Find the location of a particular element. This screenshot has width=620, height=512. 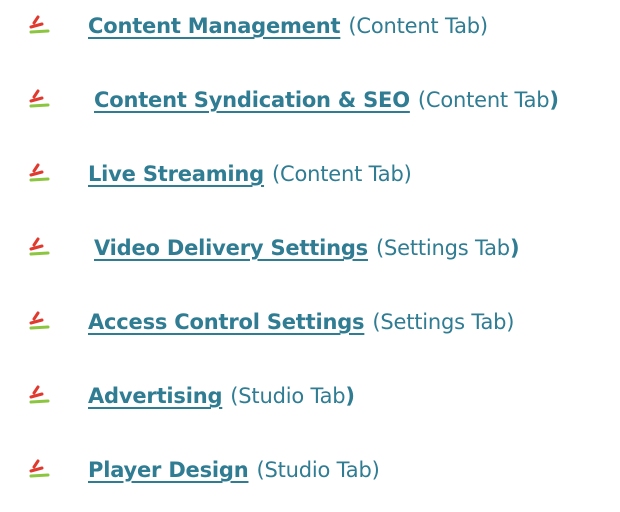

list-item: Live Streaming (Content Tab) is located at coordinates (220, 174).